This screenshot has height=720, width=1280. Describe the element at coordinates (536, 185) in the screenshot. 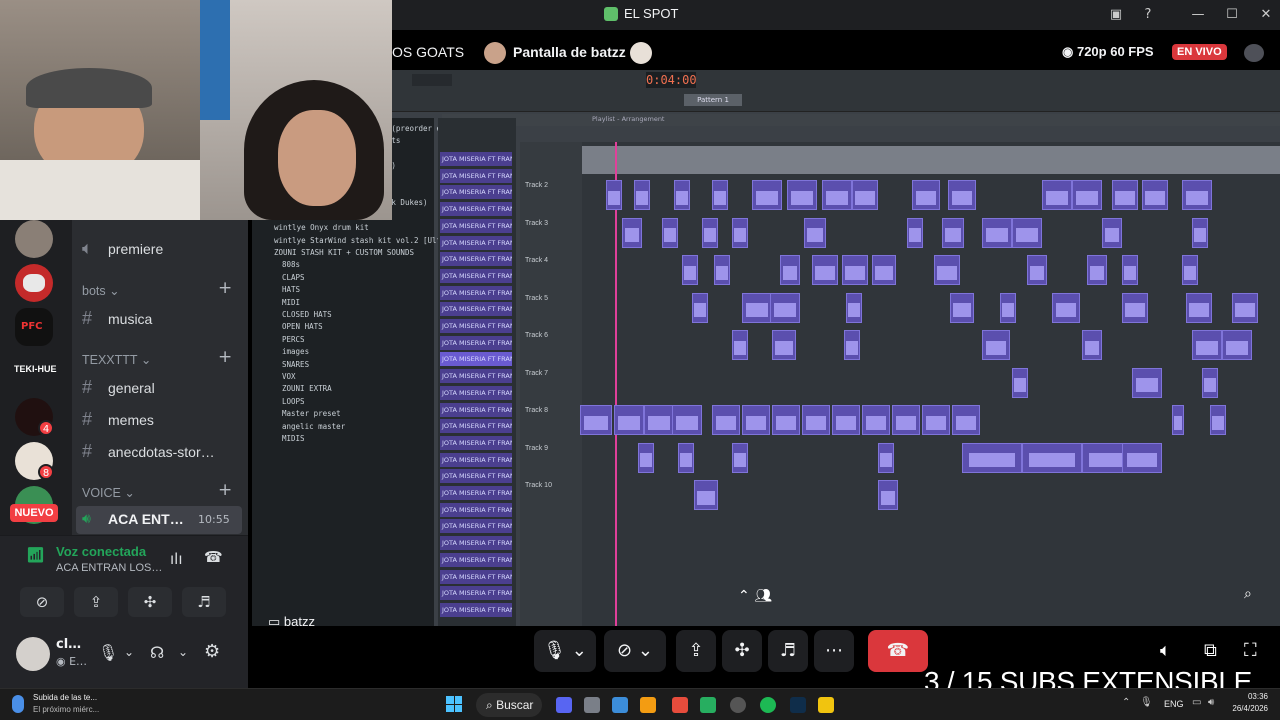

I see `track-label: Track 2` at that location.